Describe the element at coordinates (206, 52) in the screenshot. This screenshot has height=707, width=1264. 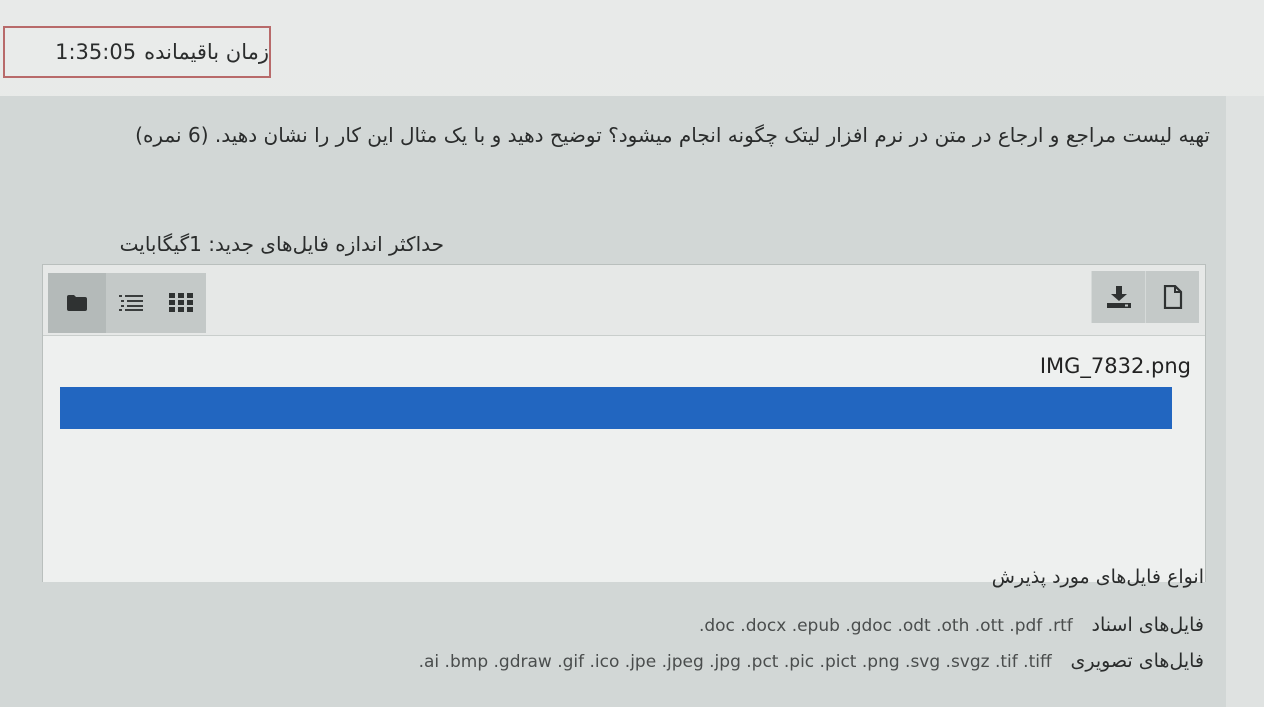
I see `timer-label: زمان باقیمانده` at that location.